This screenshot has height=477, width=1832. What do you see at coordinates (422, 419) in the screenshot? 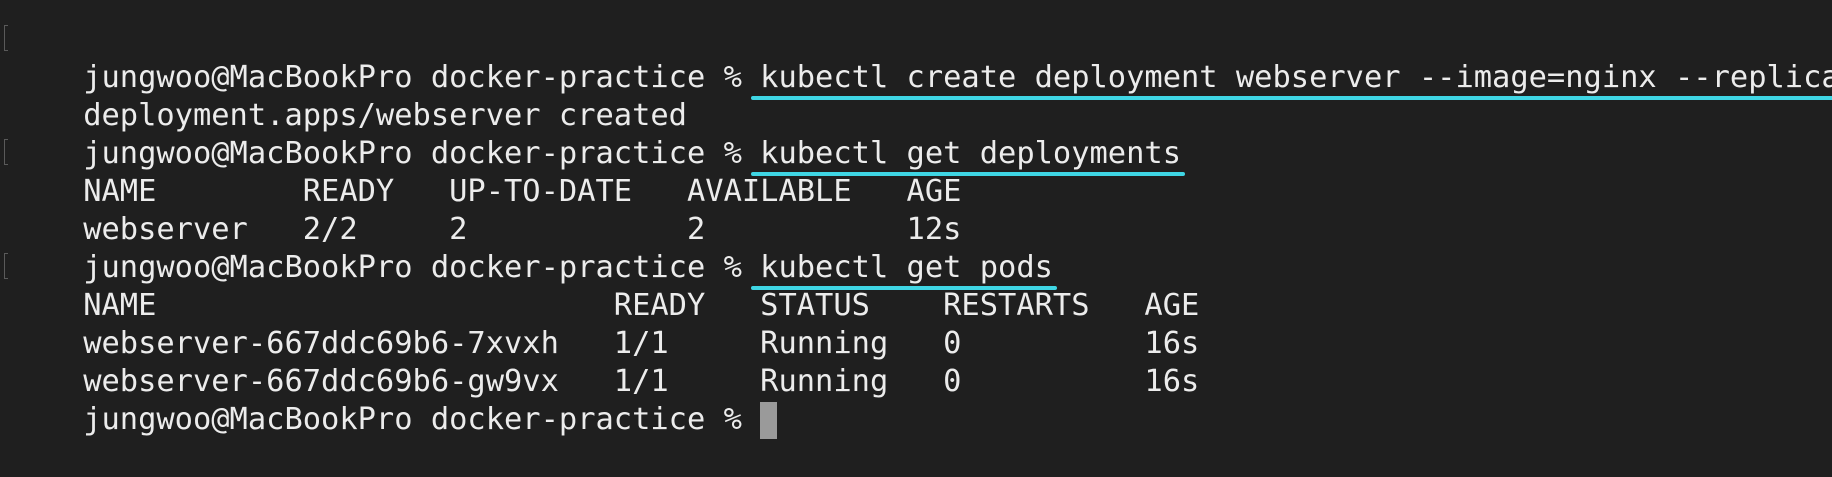
I see `prompt-text: jungwoo@MacBookPro docker-practice %` at bounding box center [422, 419].